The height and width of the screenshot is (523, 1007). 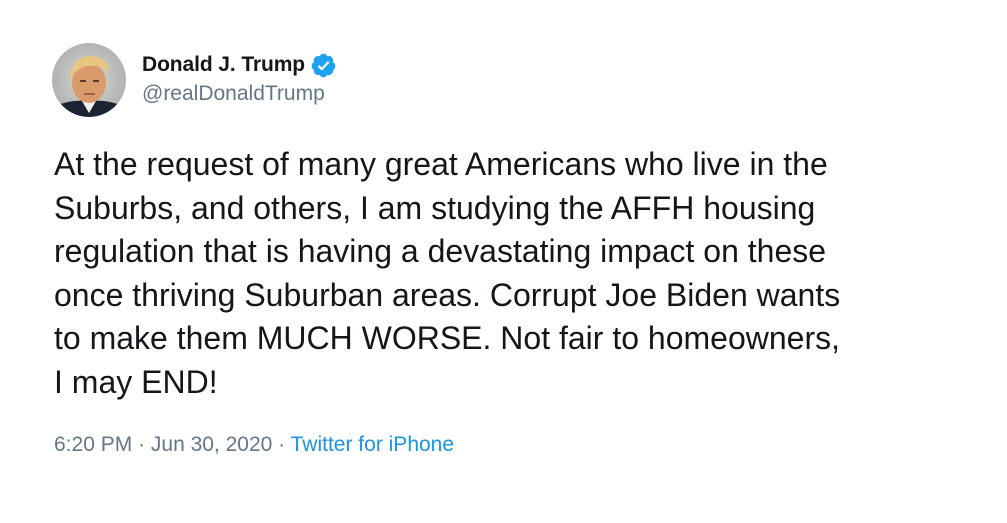 I want to click on tweet-date: Jun 30, 2020, so click(x=211, y=444).